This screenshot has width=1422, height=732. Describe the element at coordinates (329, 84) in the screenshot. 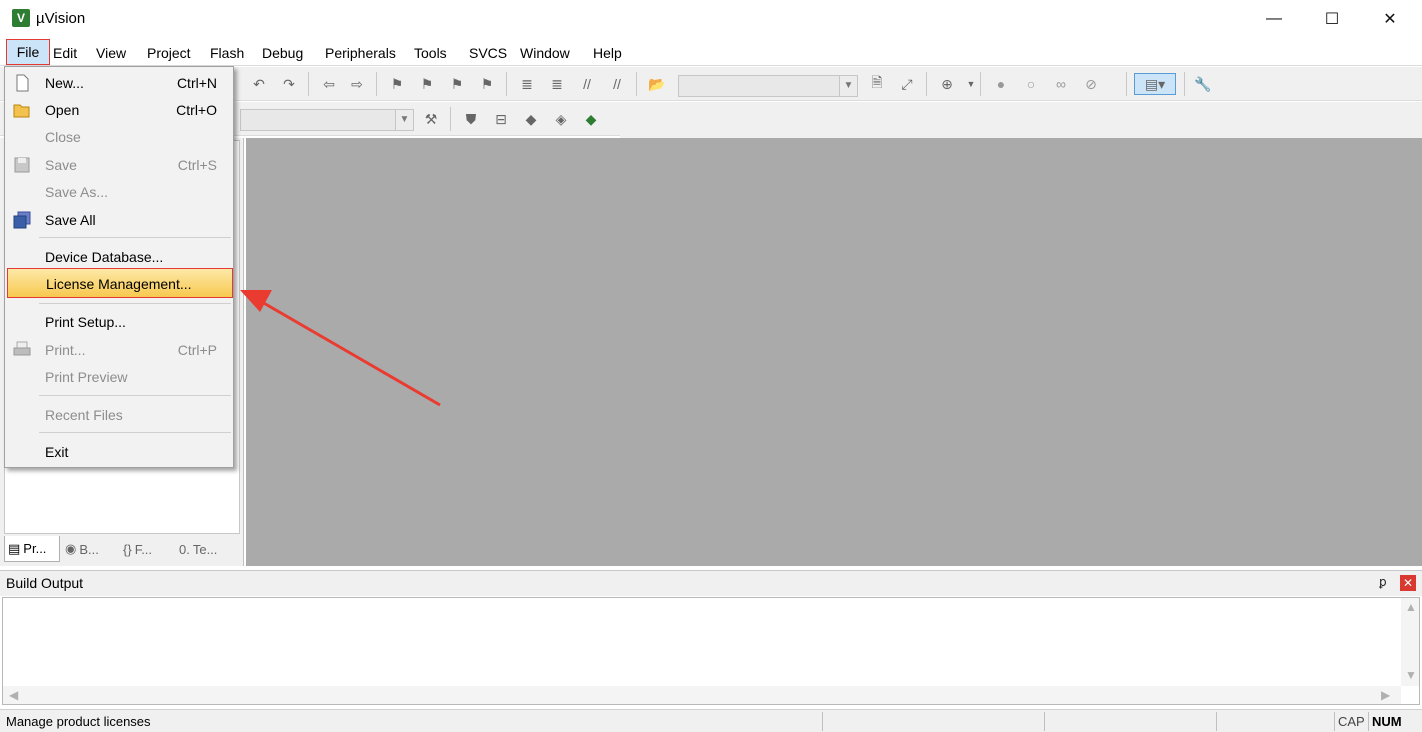

I see `navigate-back-icon: ⇦` at that location.